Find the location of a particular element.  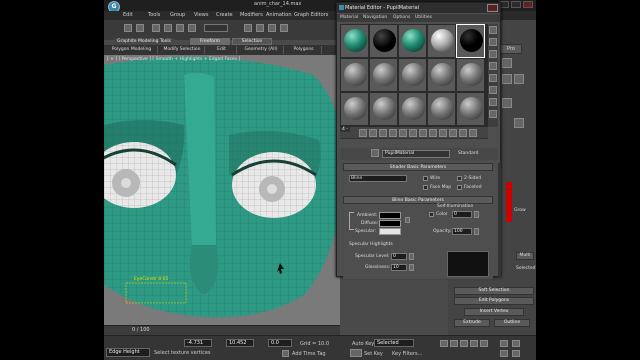

make-copy-icon is located at coordinates (403, 133).